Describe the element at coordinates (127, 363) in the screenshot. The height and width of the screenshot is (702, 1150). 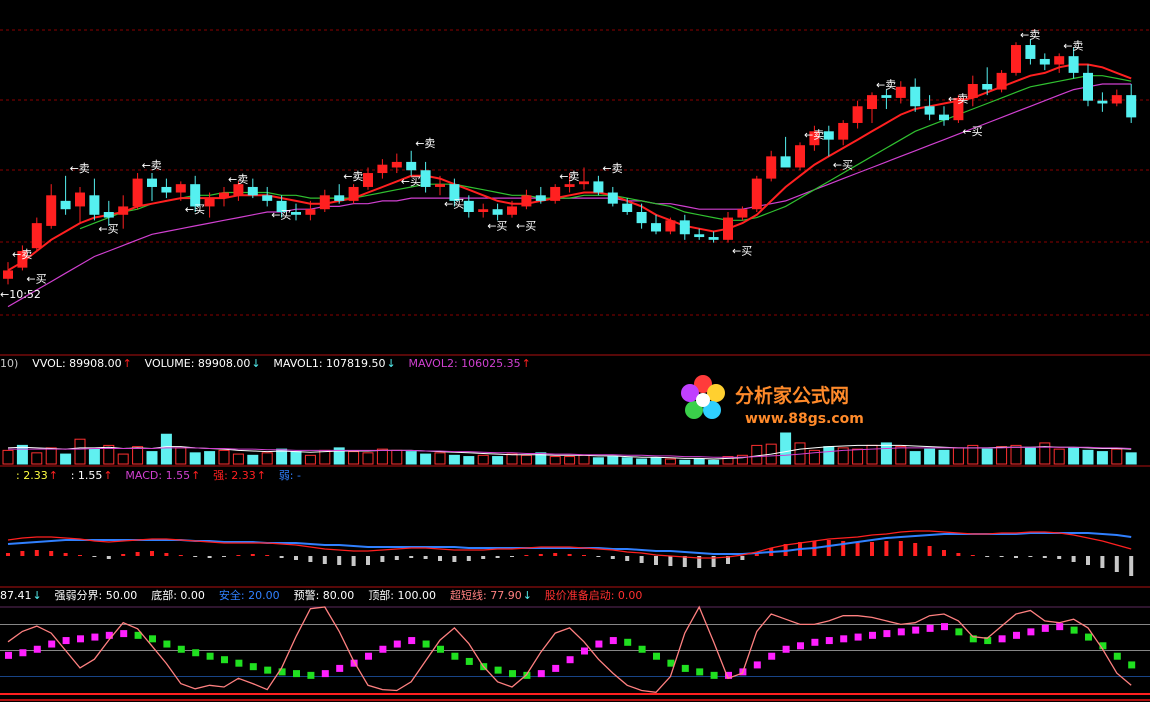
I see `header-arrow-icon: ↑` at that location.